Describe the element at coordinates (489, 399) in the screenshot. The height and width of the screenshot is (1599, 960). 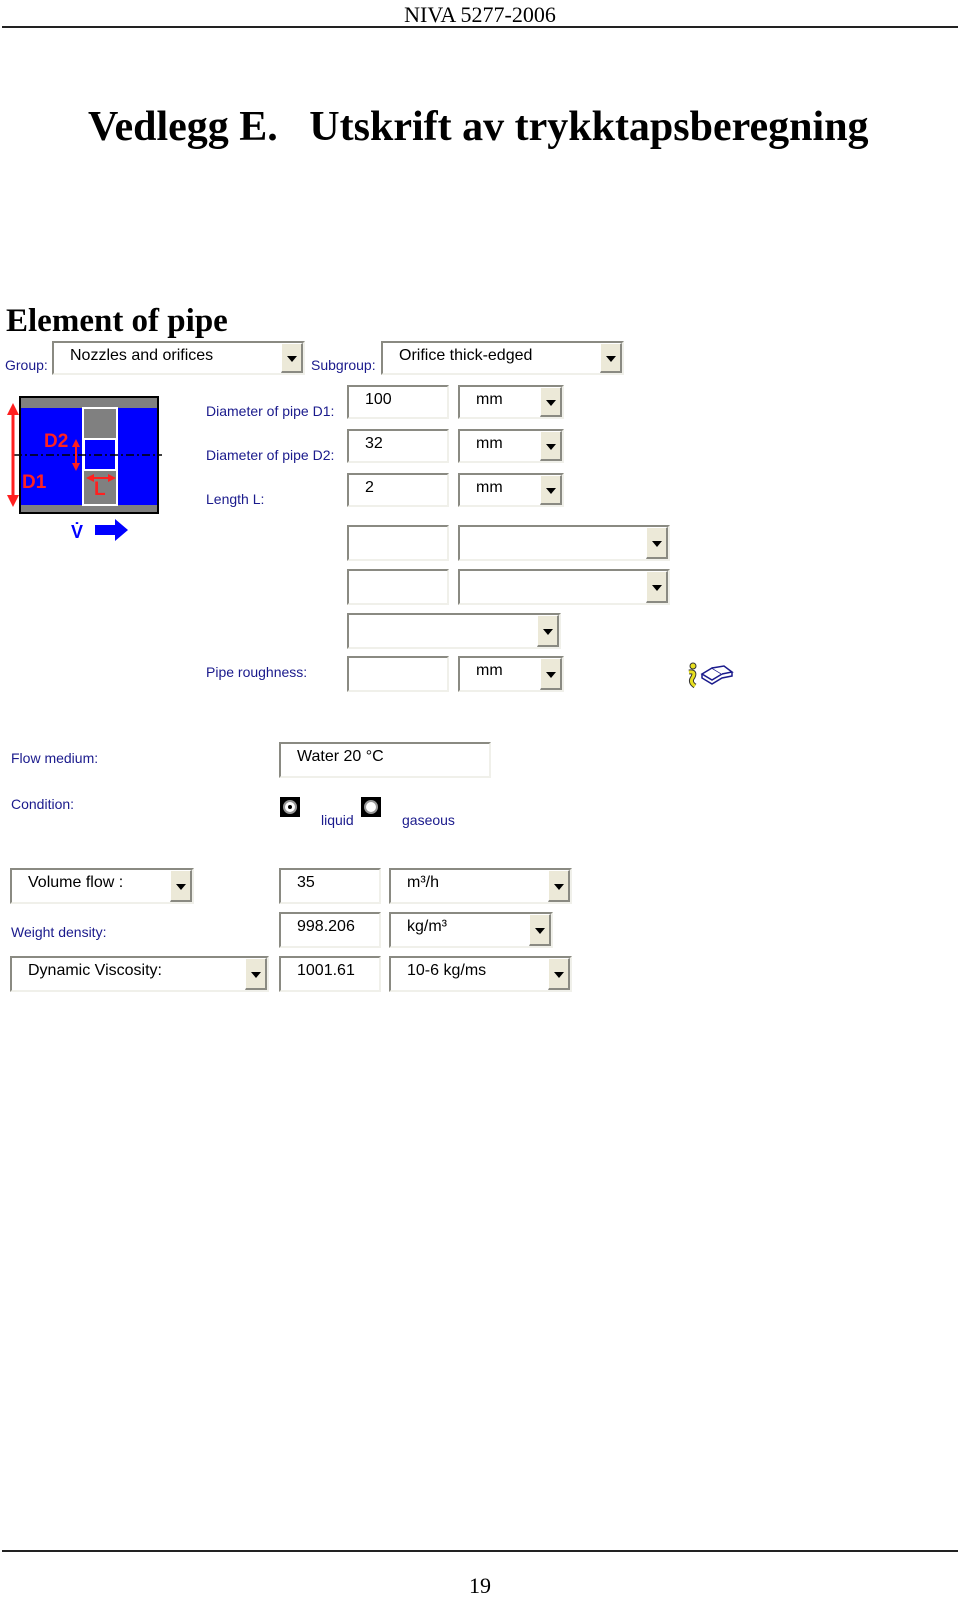
I see `d1-unit: mm` at that location.